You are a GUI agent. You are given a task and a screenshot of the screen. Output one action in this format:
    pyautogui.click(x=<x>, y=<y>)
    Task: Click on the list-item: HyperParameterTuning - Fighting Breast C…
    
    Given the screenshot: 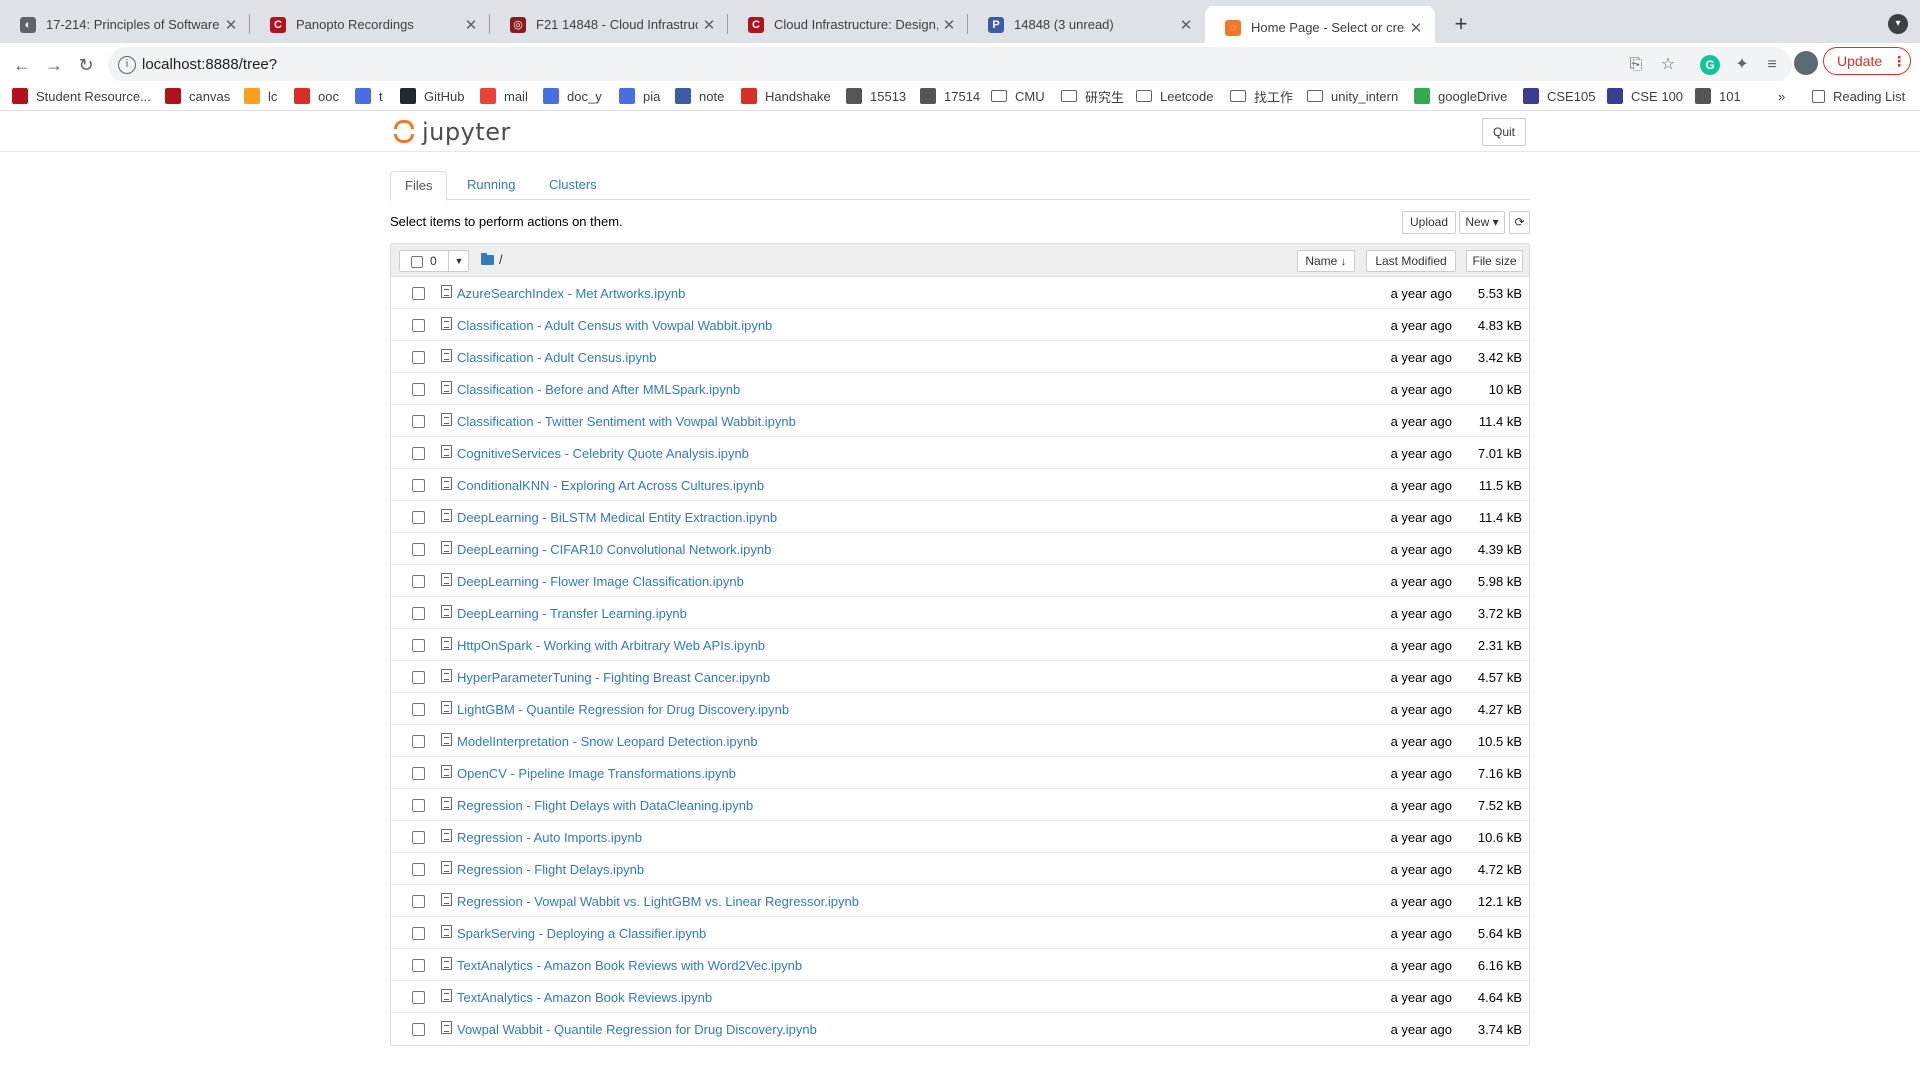 What is the action you would take?
    pyautogui.click(x=960, y=677)
    